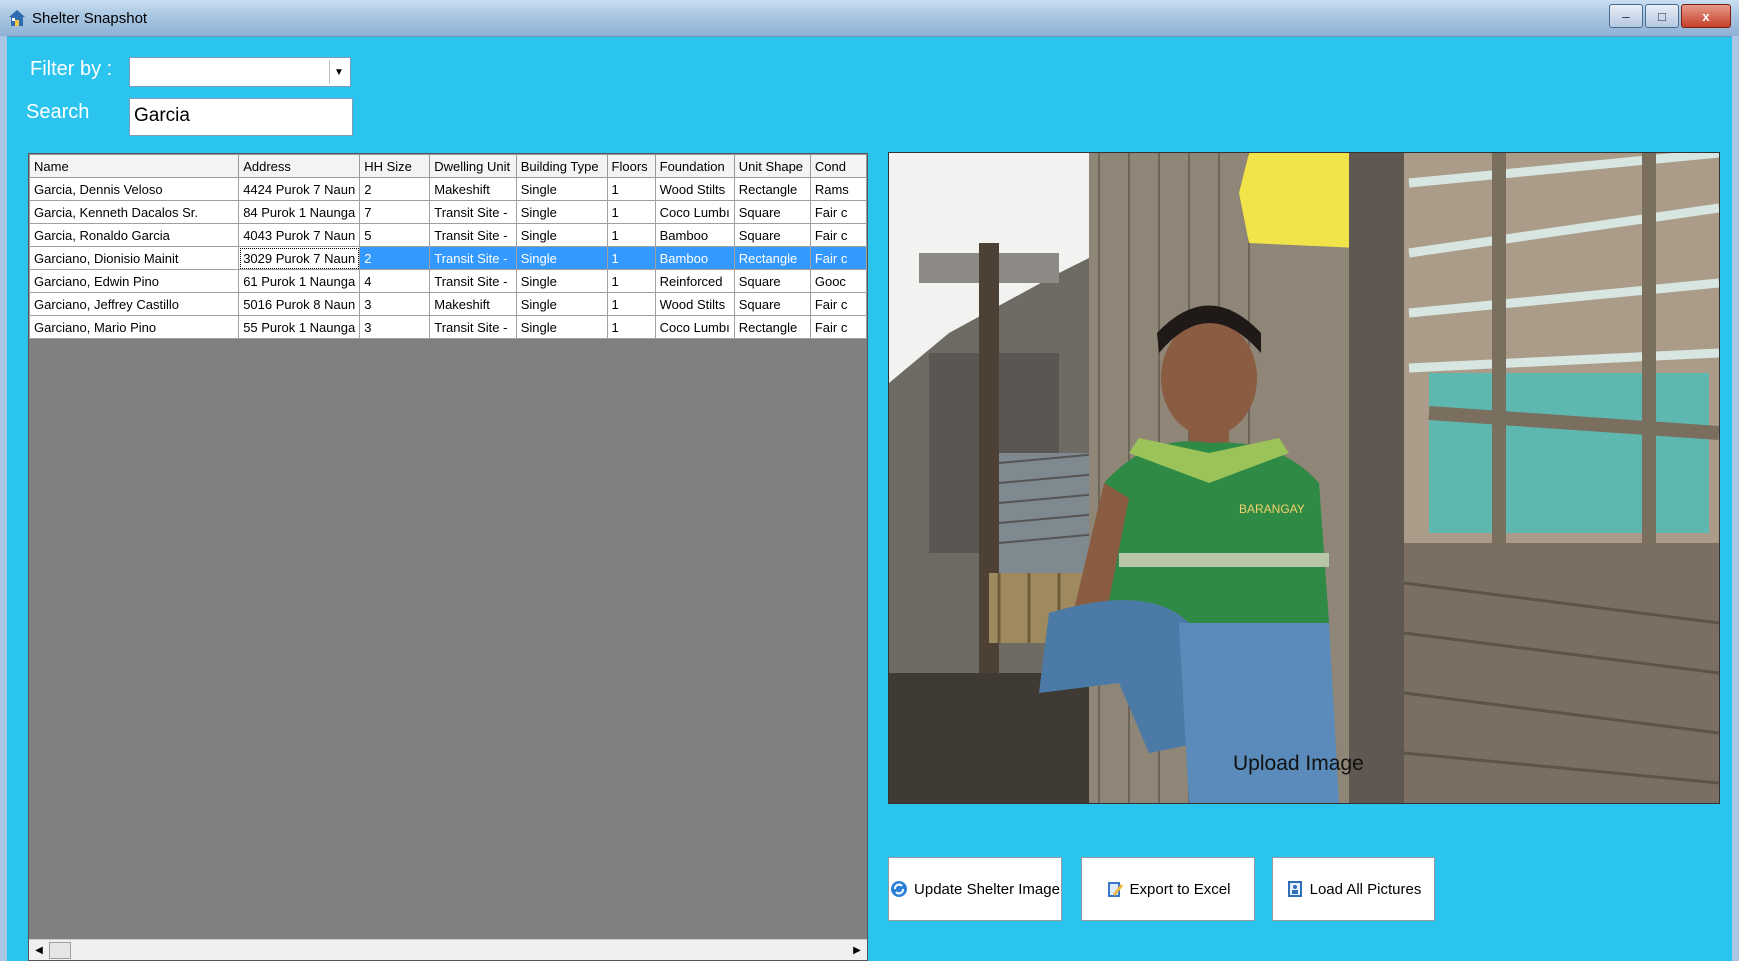 This screenshot has width=1739, height=961. Describe the element at coordinates (838, 189) in the screenshot. I see `table-cell: Rams` at that location.